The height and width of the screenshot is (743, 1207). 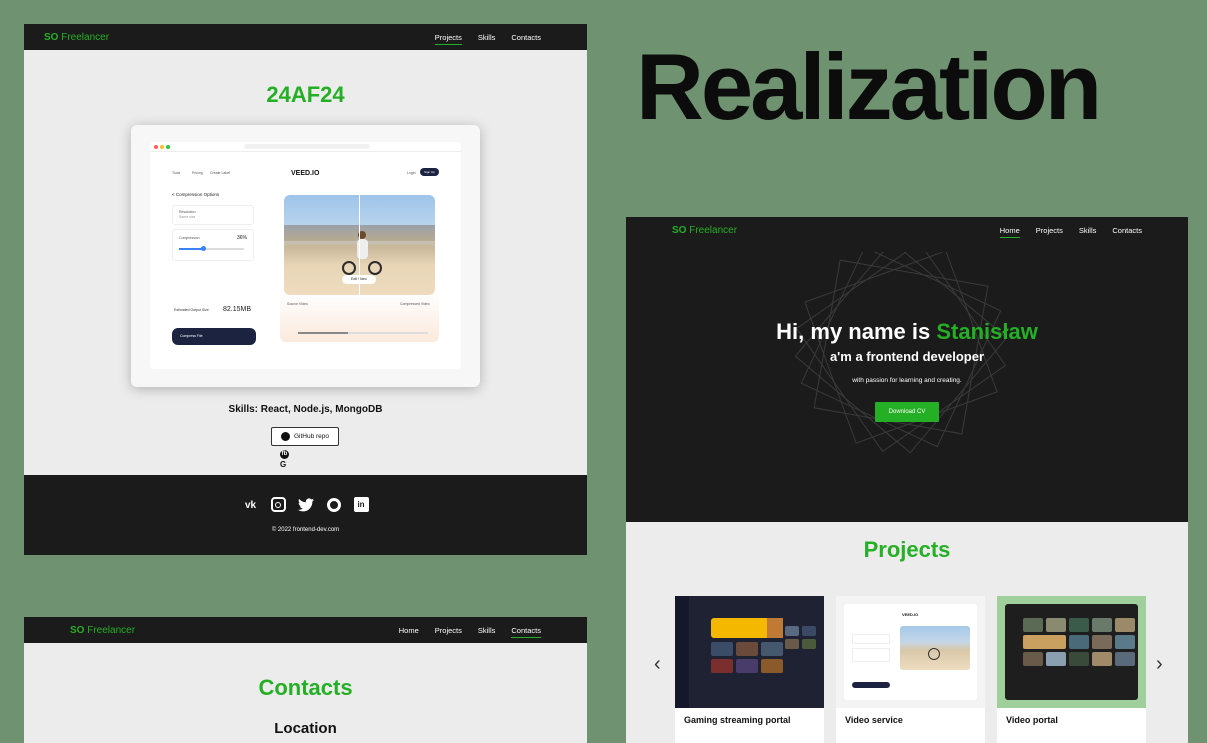 What do you see at coordinates (305, 147) in the screenshot?
I see `browser-bar` at bounding box center [305, 147].